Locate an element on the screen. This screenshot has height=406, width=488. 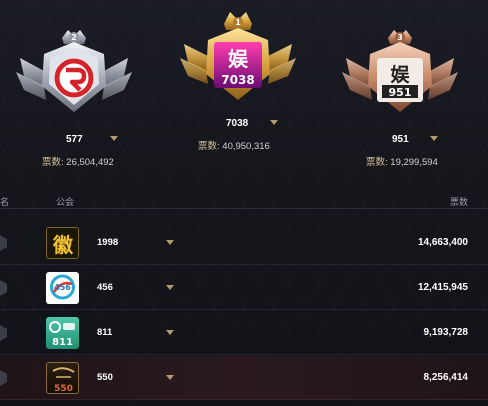
guild-logo: 徽 is located at coordinates (62, 243).